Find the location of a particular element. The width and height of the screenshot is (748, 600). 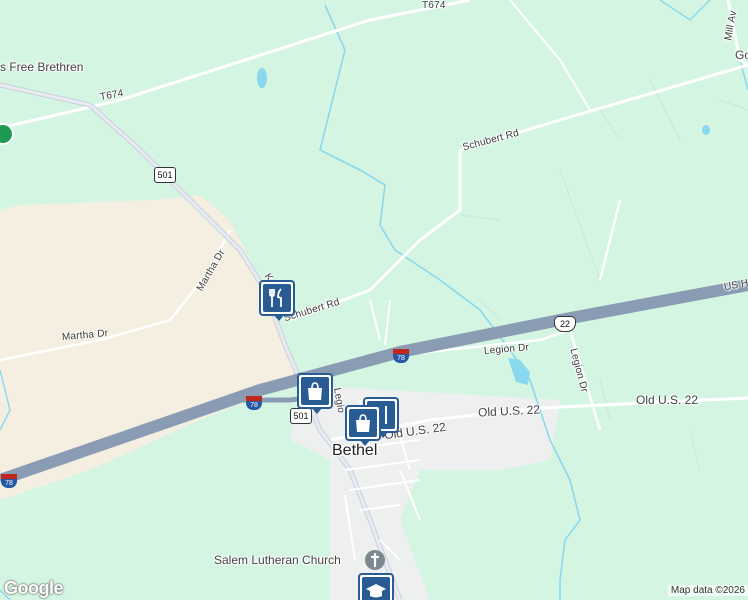

stream-top-right is located at coordinates (685, 10).